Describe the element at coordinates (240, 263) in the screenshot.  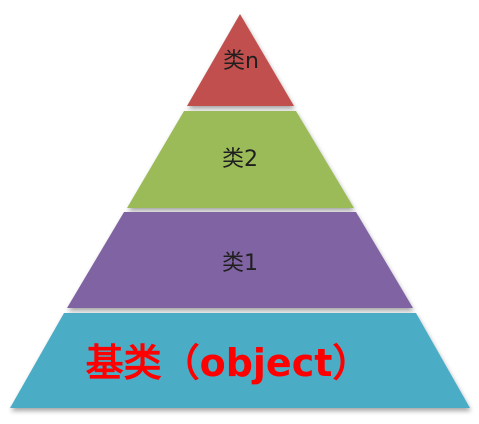
I see `tier-1-label: 类1` at that location.